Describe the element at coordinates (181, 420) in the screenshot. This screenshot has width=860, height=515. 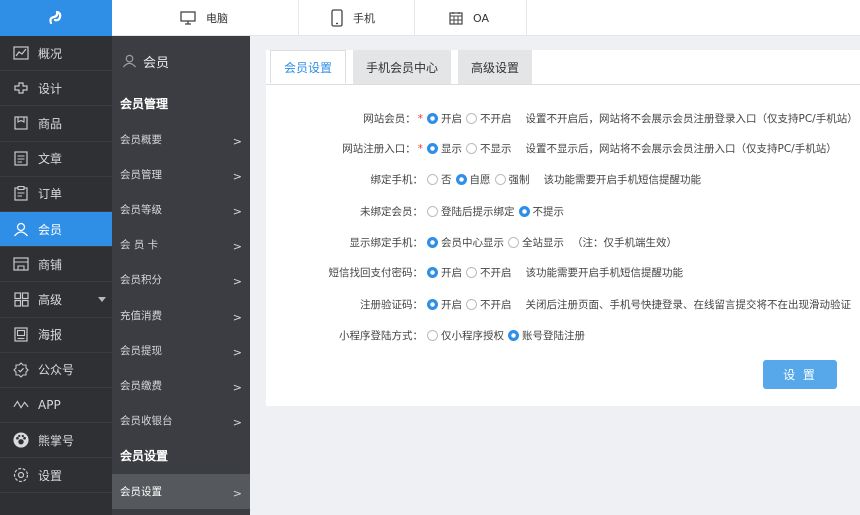
I see `subnav-cashier: 会员收银台 >` at that location.